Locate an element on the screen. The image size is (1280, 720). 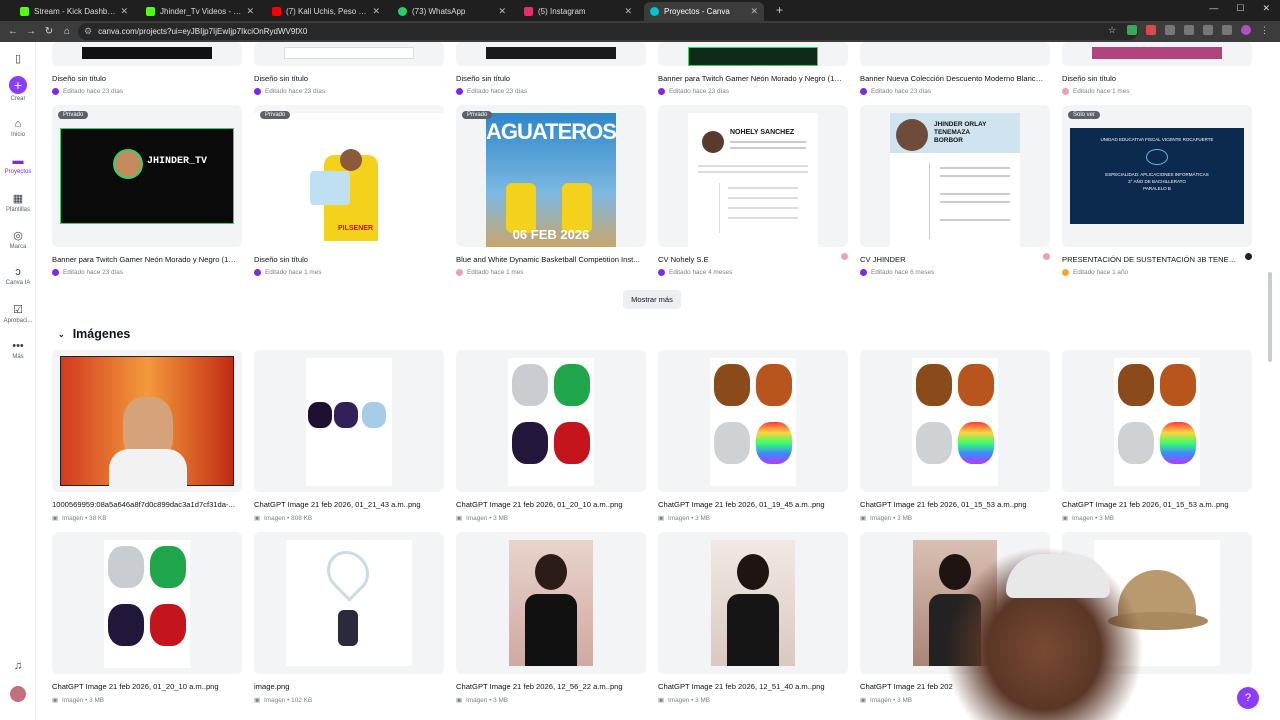
home-icon: ⌂ is located at coordinates (67, 31).